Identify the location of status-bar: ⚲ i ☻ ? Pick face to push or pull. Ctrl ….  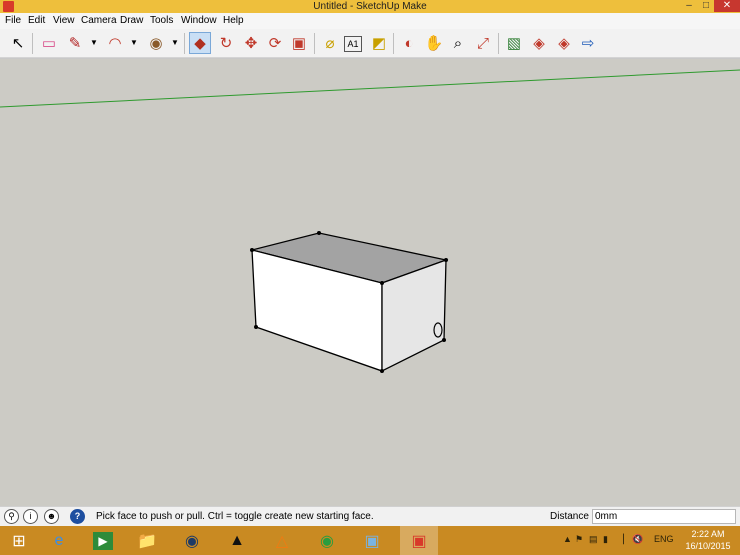
(370, 516).